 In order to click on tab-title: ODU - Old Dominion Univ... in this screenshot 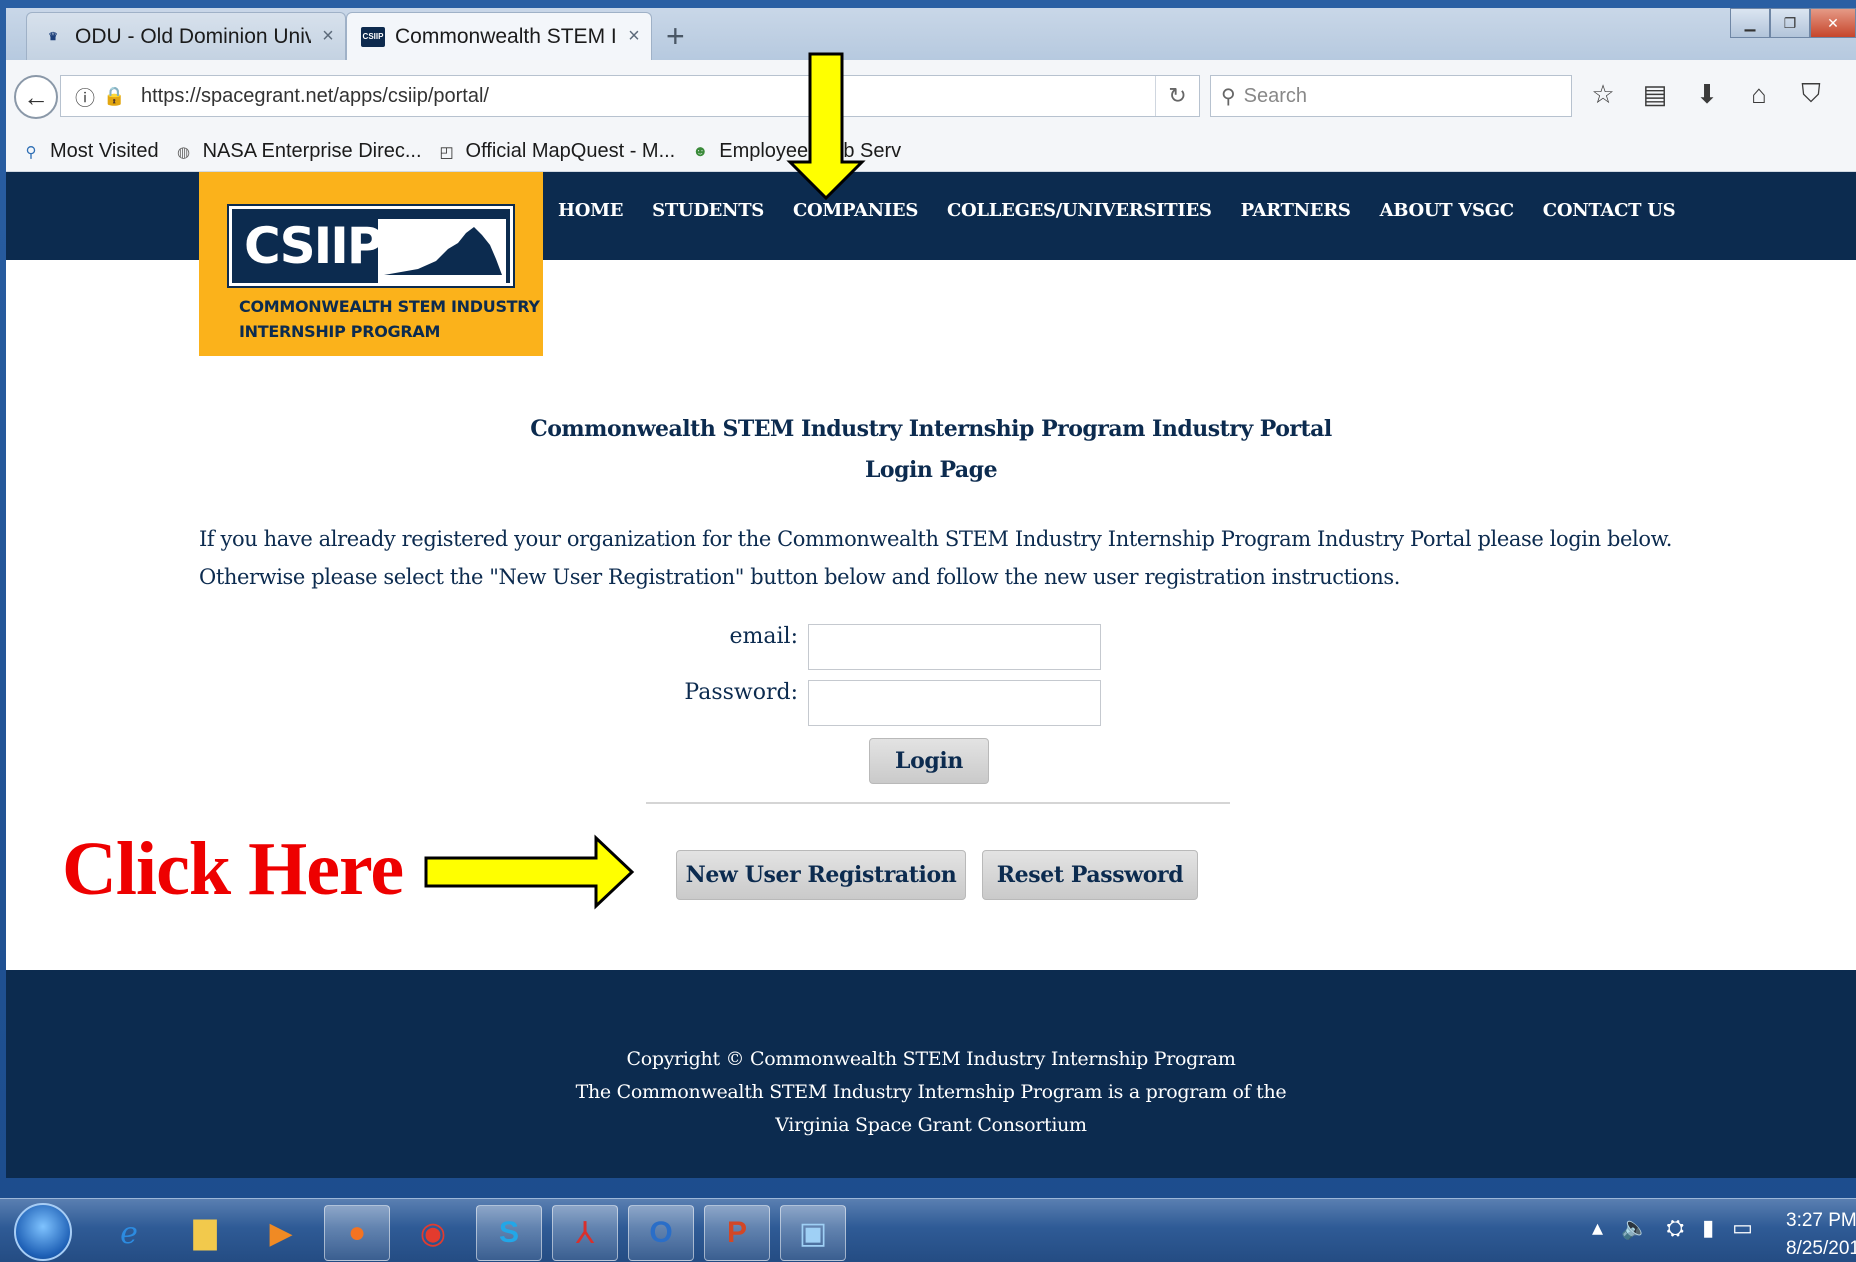, I will do `click(193, 36)`.